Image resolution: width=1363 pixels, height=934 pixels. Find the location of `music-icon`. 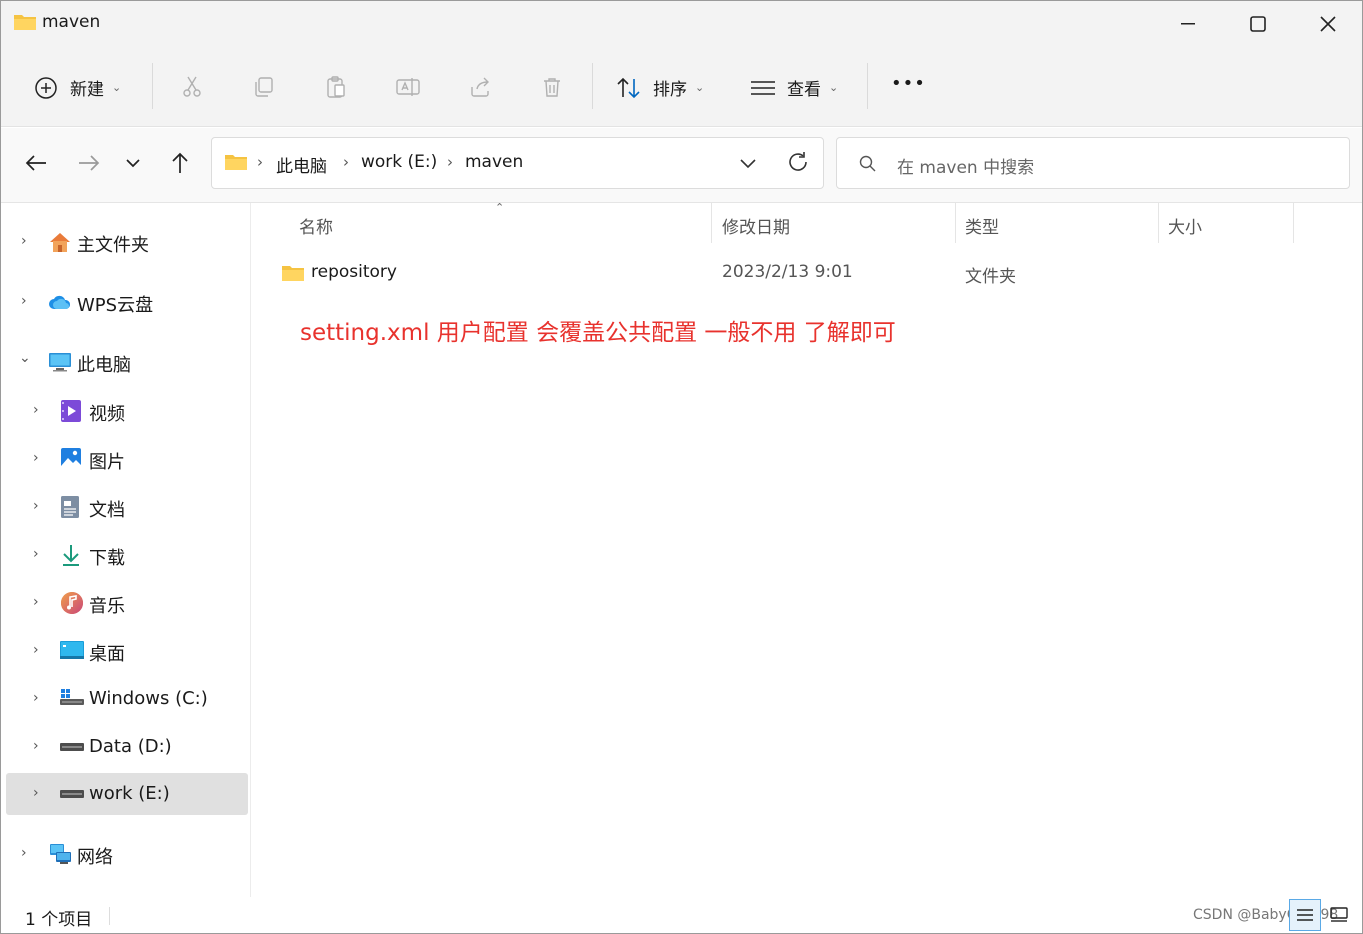

music-icon is located at coordinates (72, 603).